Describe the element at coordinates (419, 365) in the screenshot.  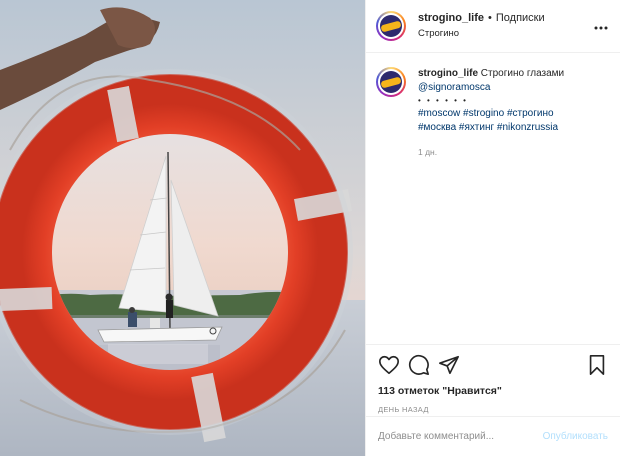
I see `comment-icon` at that location.